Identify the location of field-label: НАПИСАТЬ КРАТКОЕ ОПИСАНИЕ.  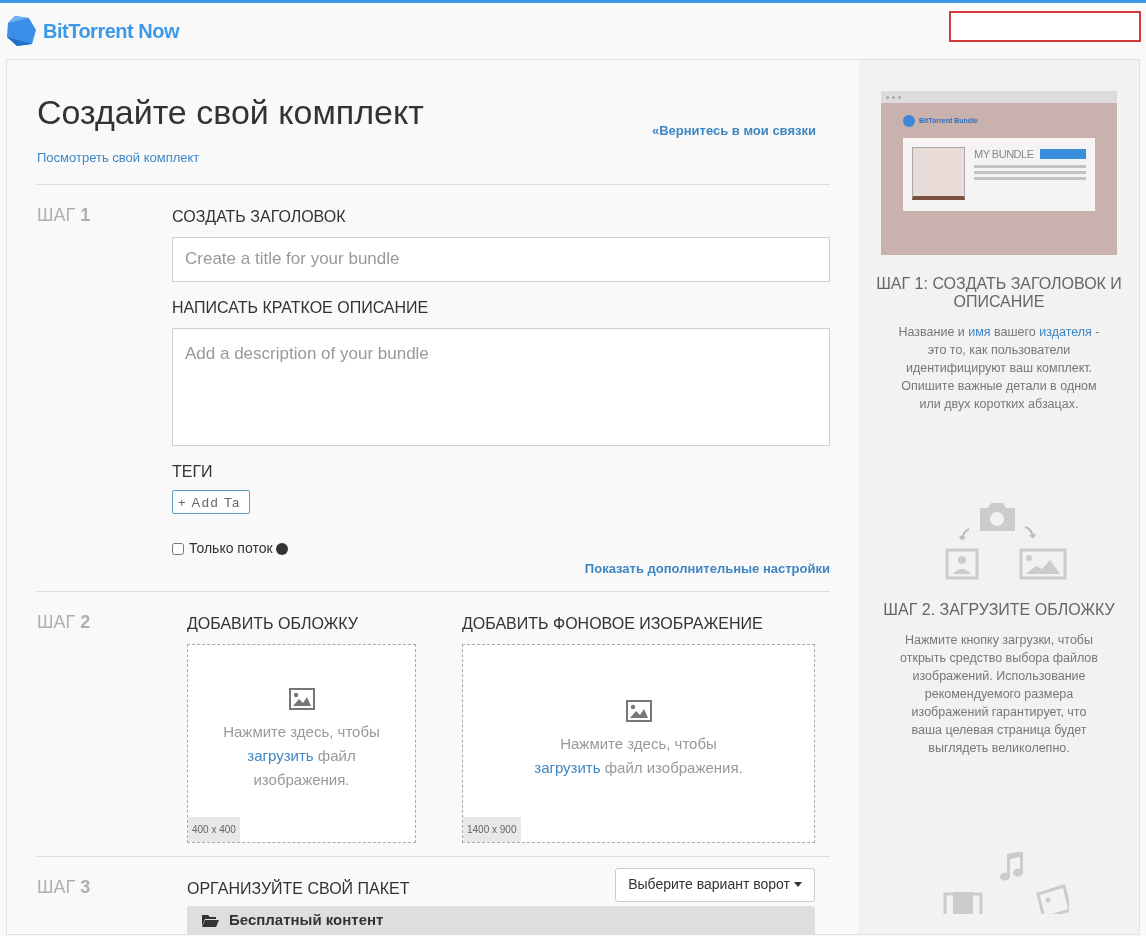
(301, 307).